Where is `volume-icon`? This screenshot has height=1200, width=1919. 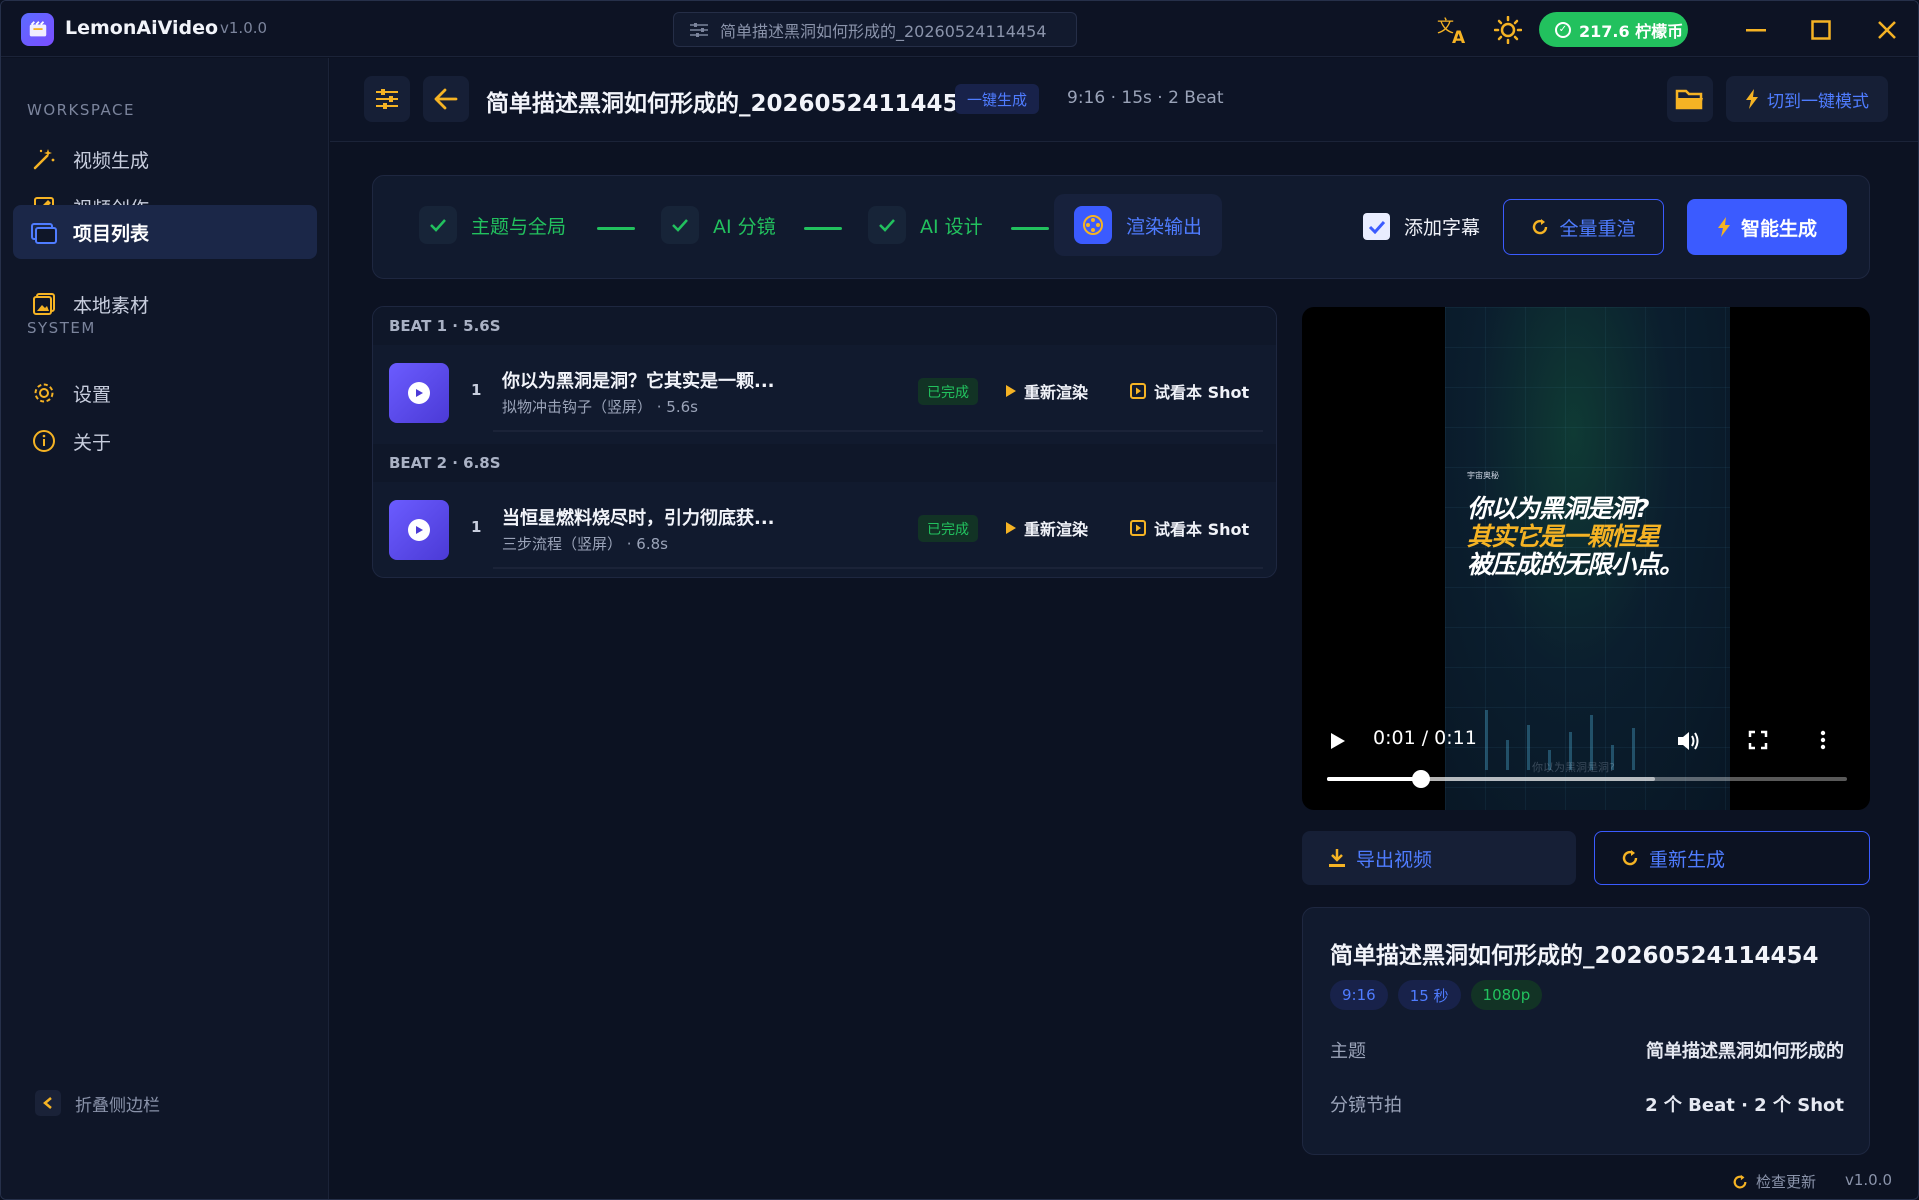 volume-icon is located at coordinates (1688, 741).